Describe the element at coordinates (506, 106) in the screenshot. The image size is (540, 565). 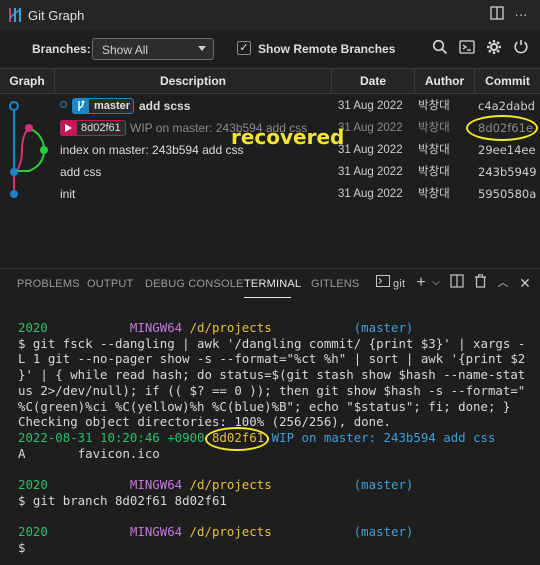
I see `commit-hash: c4a2dabd` at that location.